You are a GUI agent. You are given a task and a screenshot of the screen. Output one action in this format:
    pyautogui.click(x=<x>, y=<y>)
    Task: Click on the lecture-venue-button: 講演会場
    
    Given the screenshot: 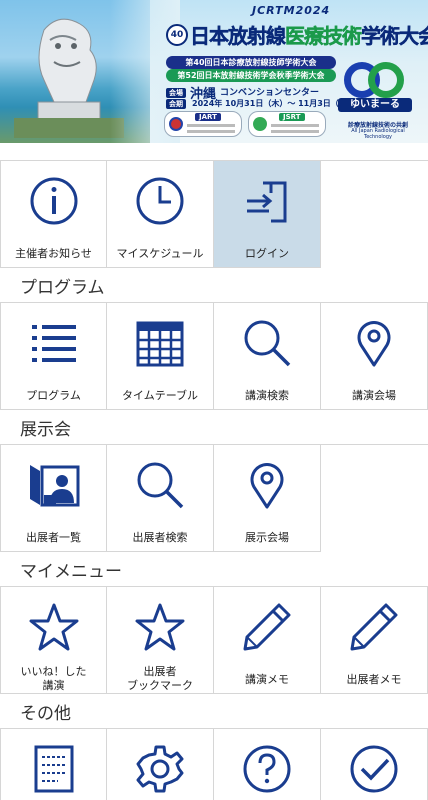 What is the action you would take?
    pyautogui.click(x=374, y=356)
    